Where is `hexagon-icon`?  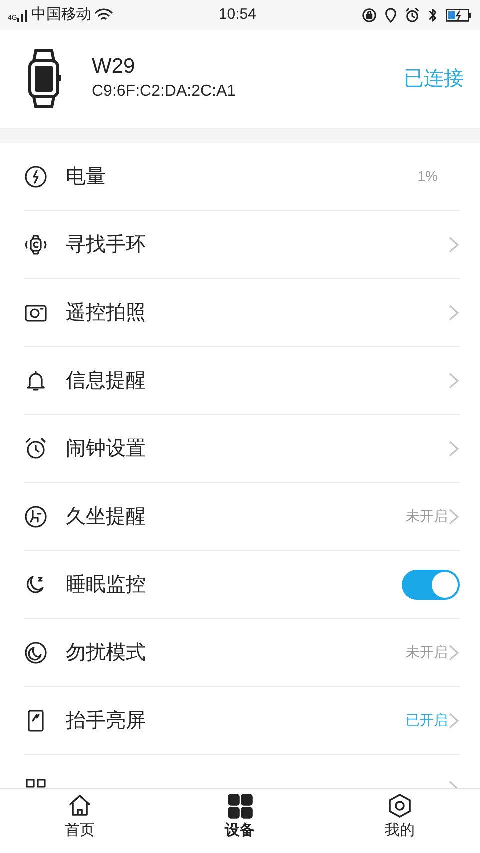
hexagon-icon is located at coordinates (400, 806).